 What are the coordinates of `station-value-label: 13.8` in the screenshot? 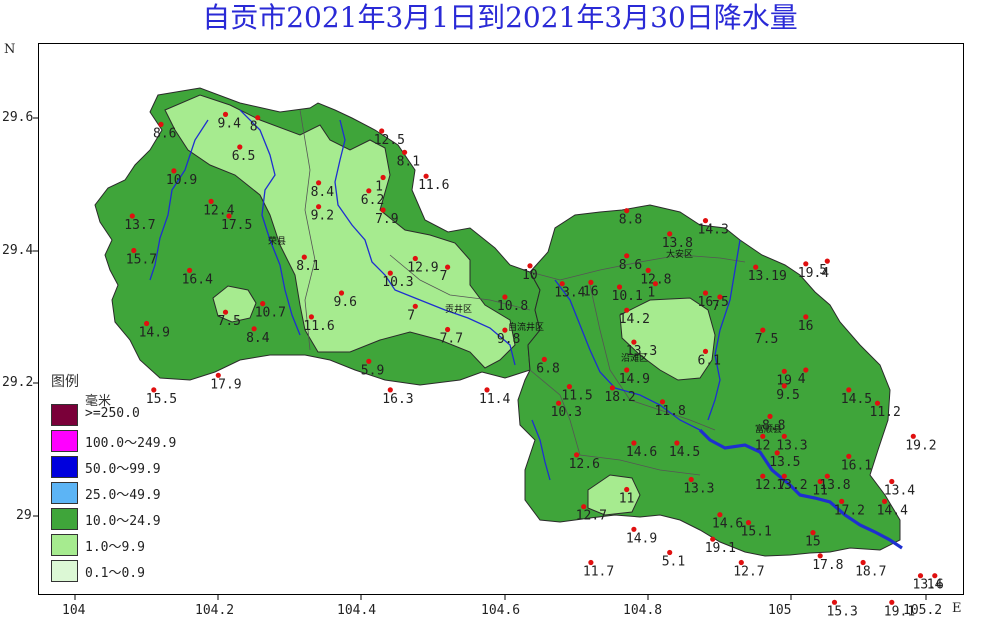 It's located at (677, 243).